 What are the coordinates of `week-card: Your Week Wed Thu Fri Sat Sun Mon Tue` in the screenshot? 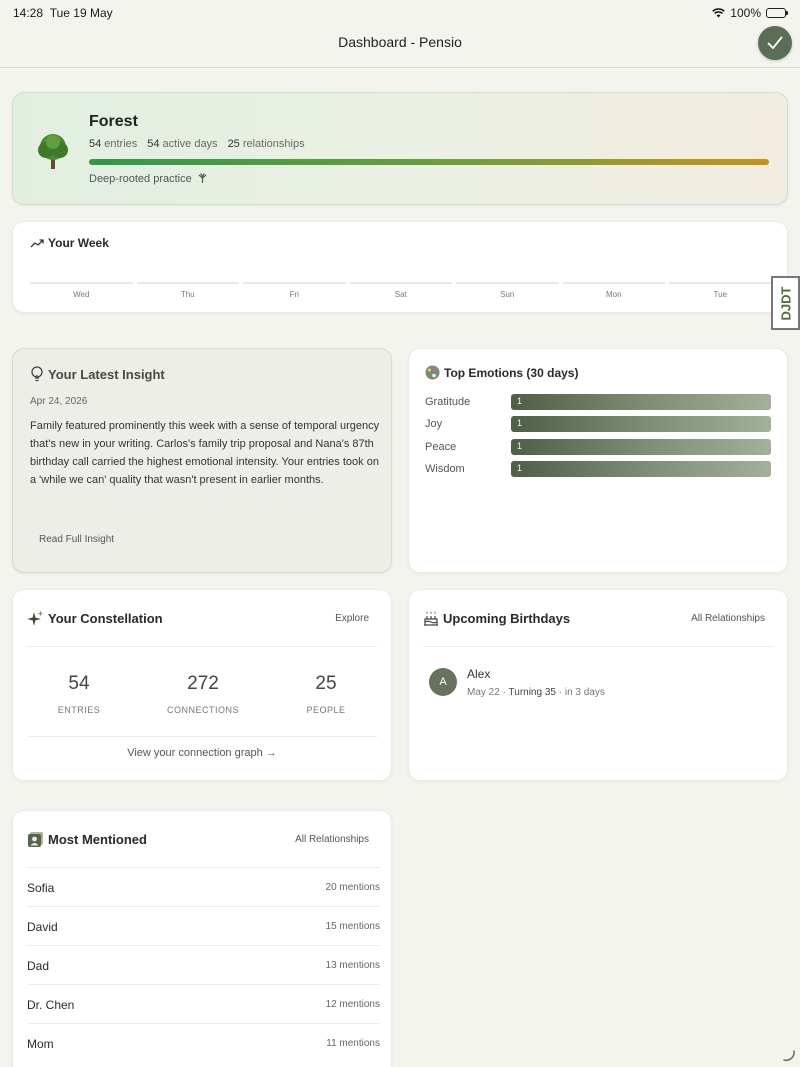 It's located at (400, 267).